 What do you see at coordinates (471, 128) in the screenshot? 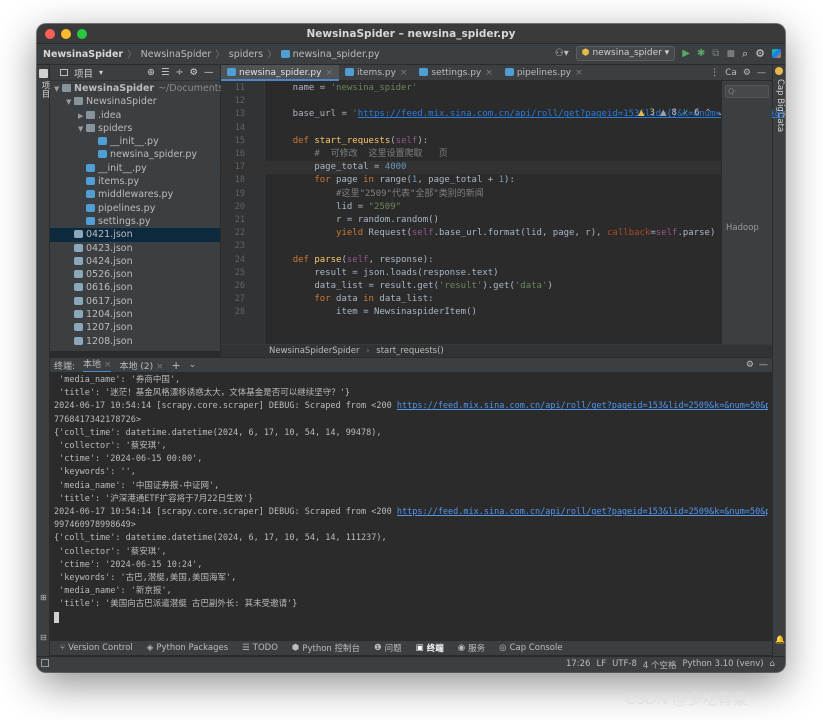
I see `code-line: 14` at bounding box center [471, 128].